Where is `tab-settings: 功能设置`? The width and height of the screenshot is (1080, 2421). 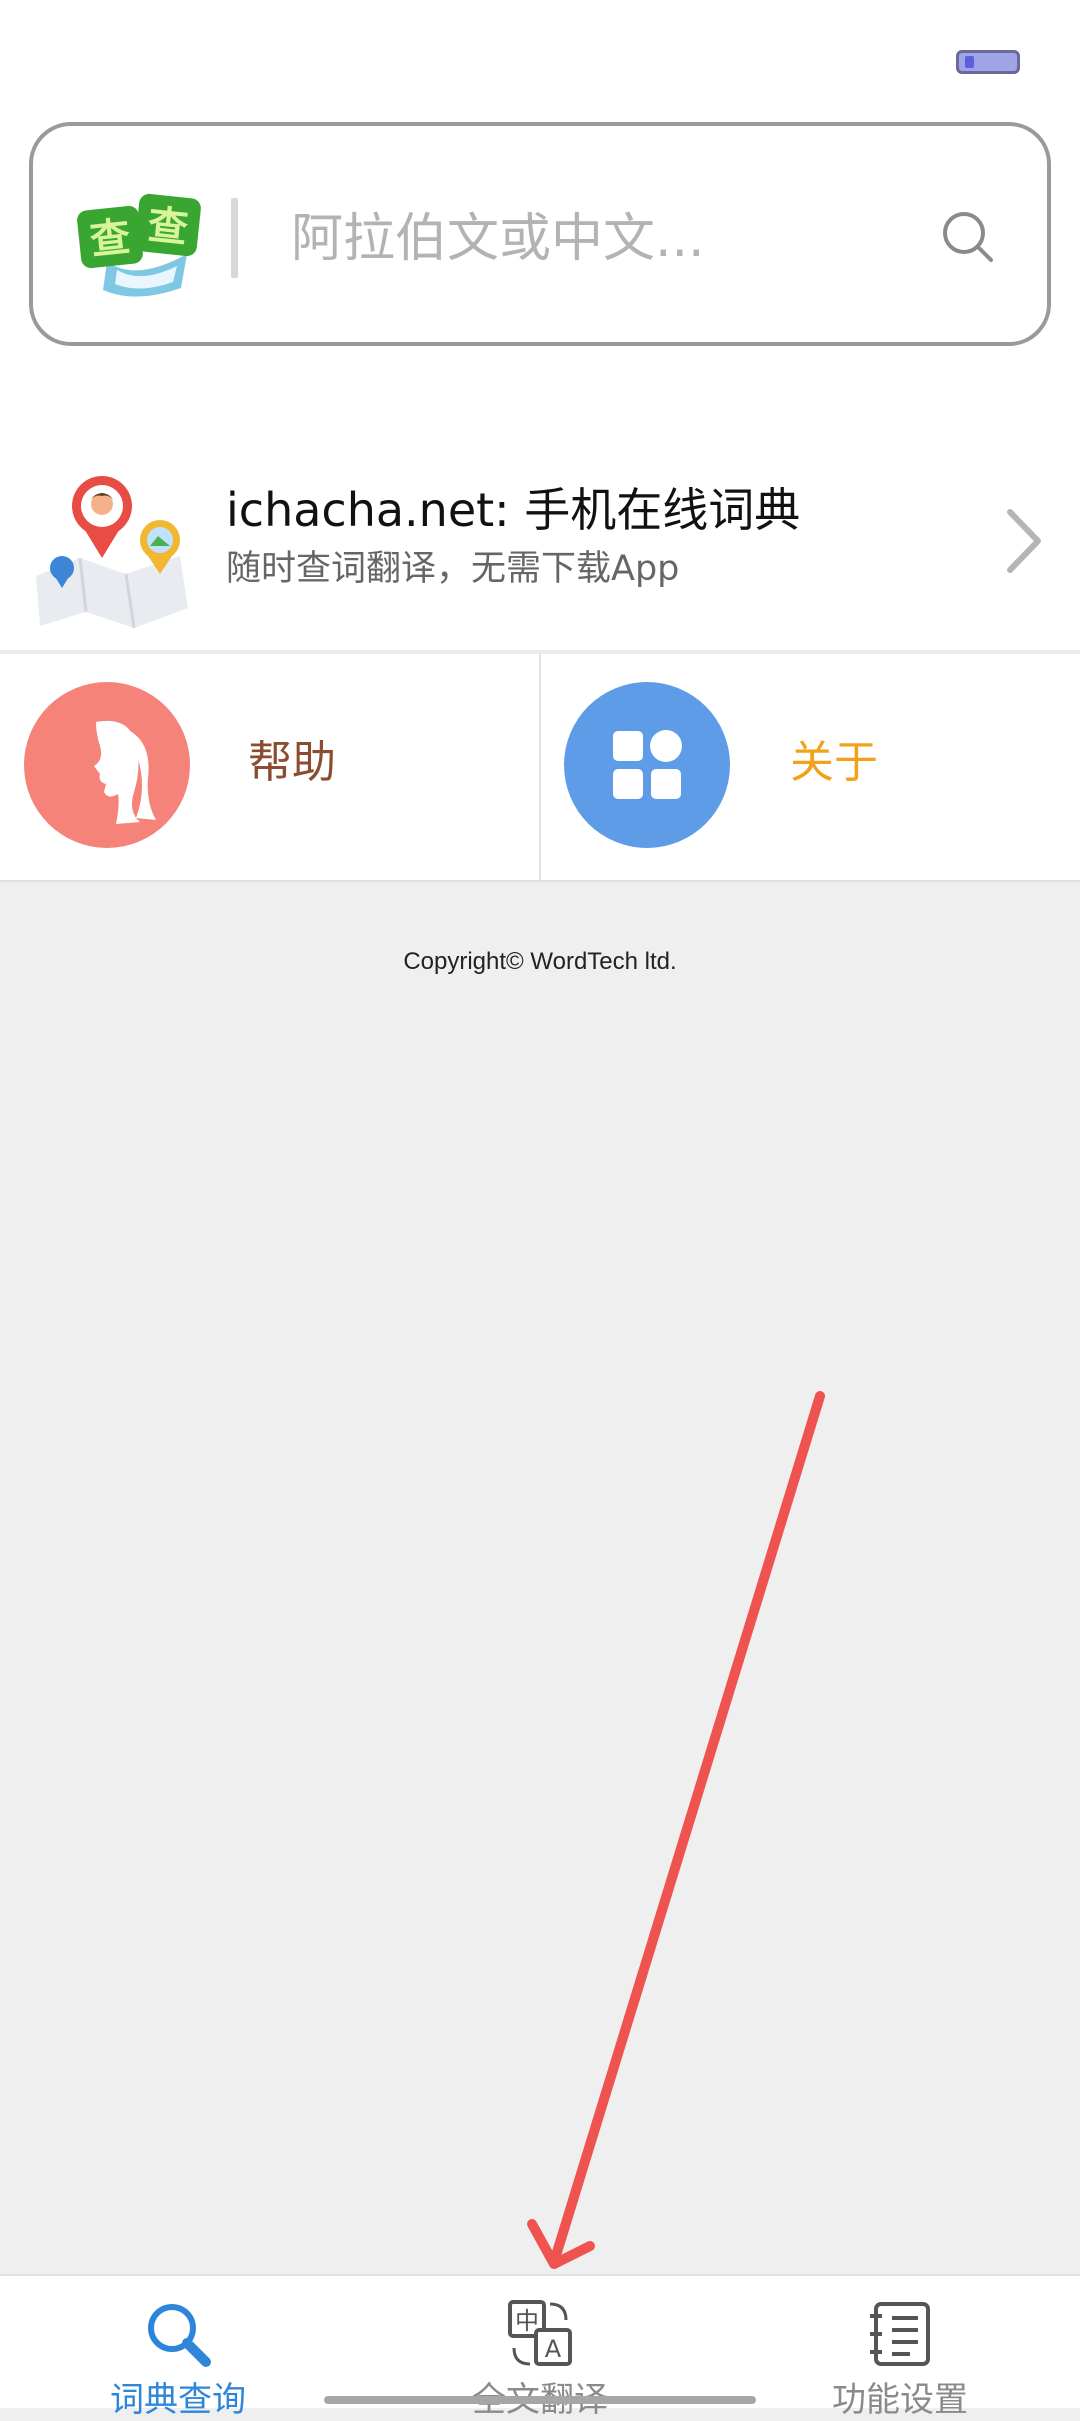 tab-settings: 功能设置 is located at coordinates (900, 2348).